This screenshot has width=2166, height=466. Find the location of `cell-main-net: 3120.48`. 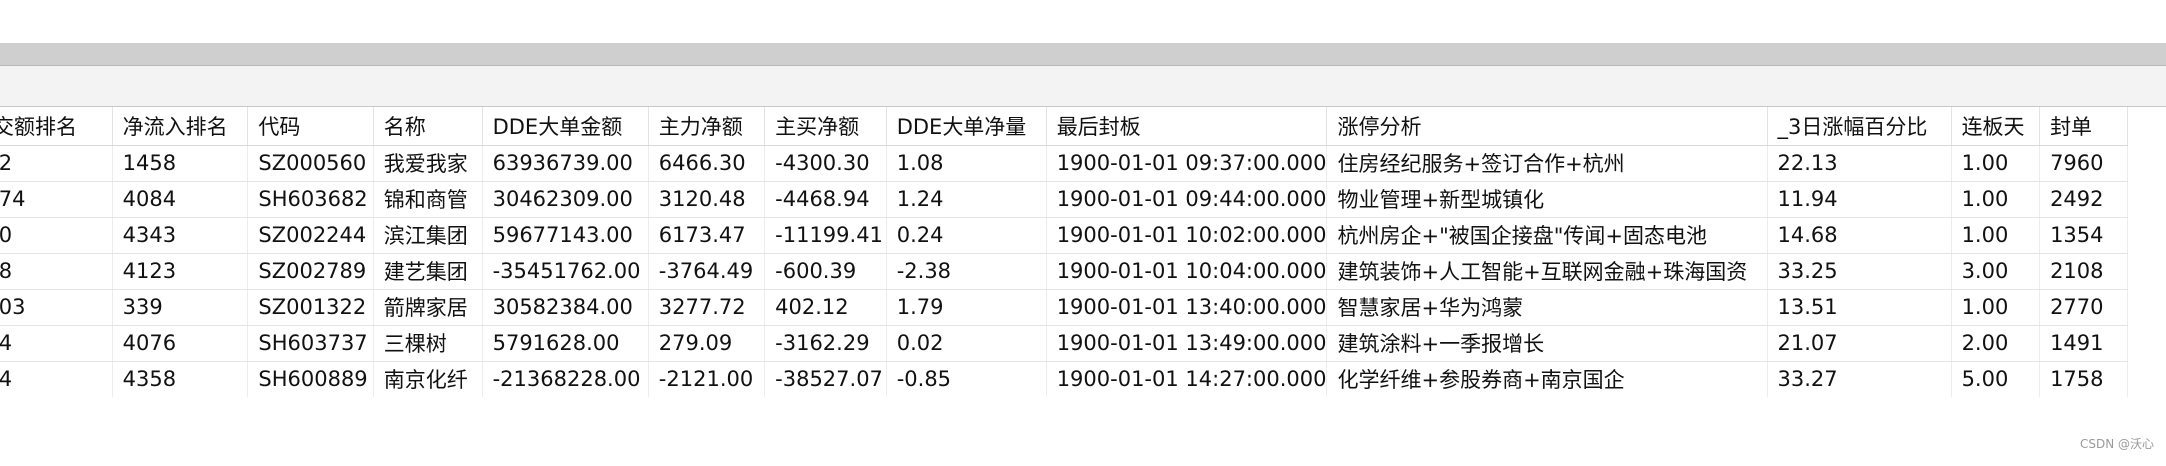

cell-main-net: 3120.48 is located at coordinates (707, 199).